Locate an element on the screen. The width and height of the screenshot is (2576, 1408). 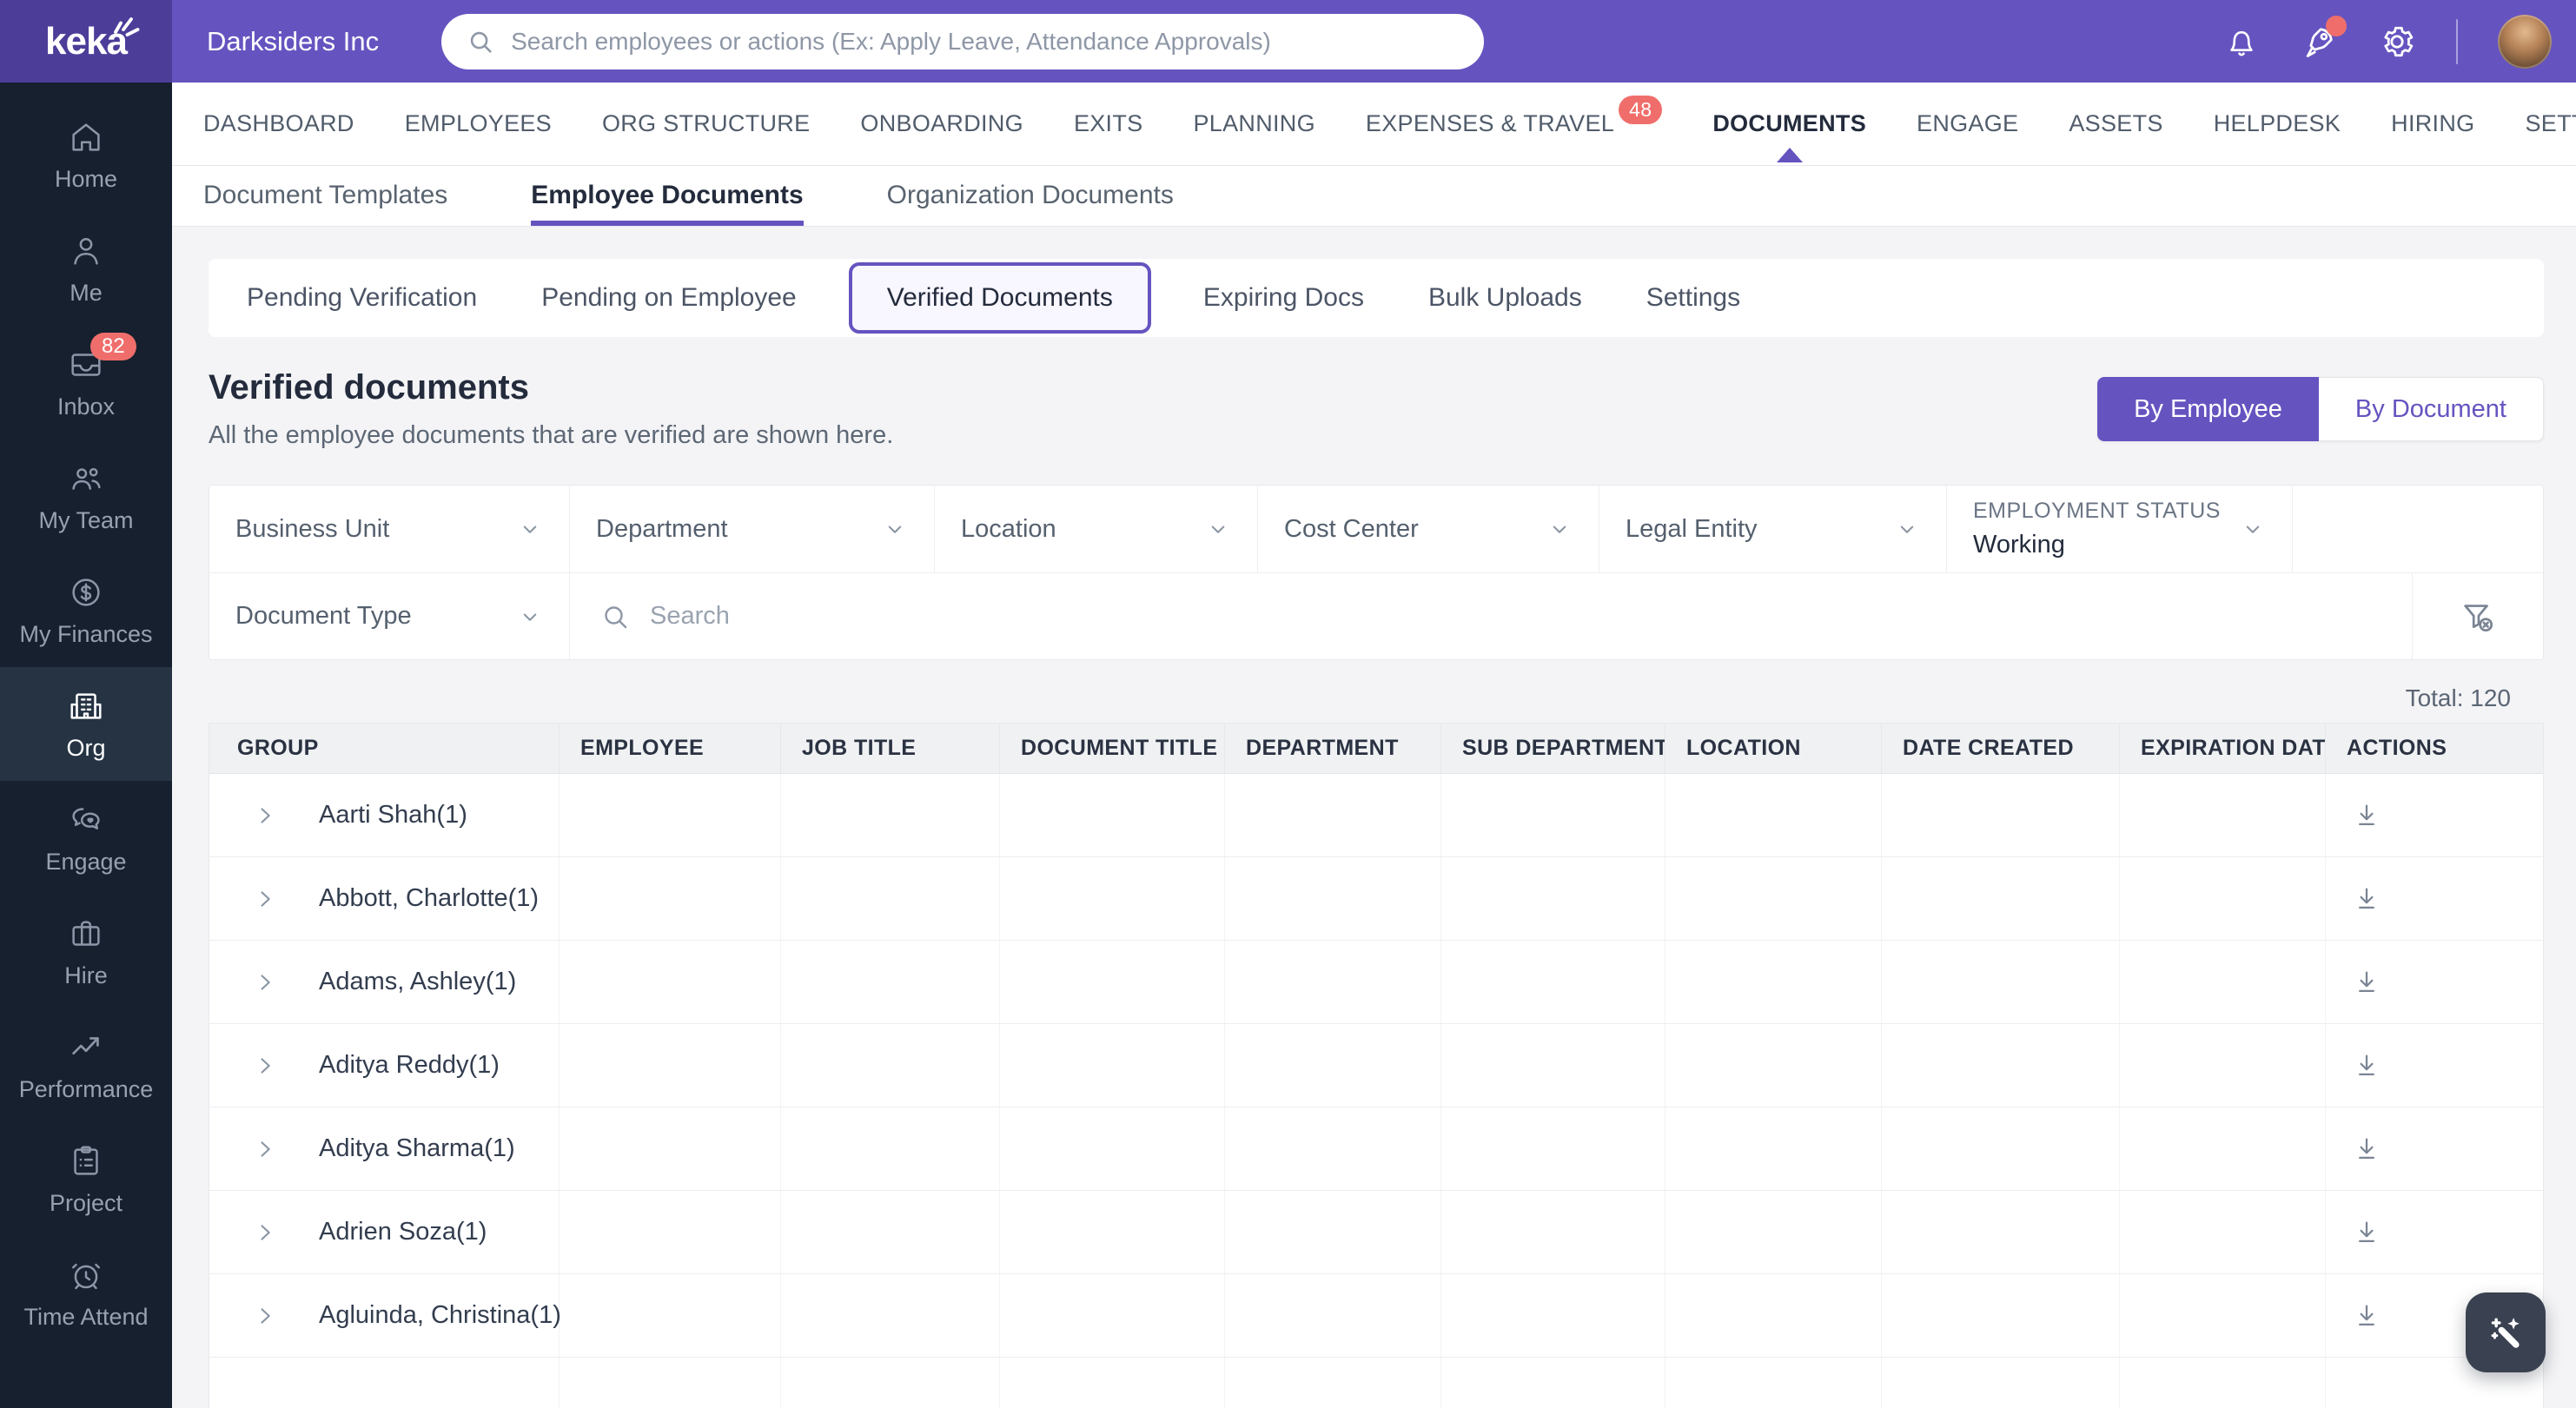
table-row: Aarti Shah(1) is located at coordinates (1376, 815).